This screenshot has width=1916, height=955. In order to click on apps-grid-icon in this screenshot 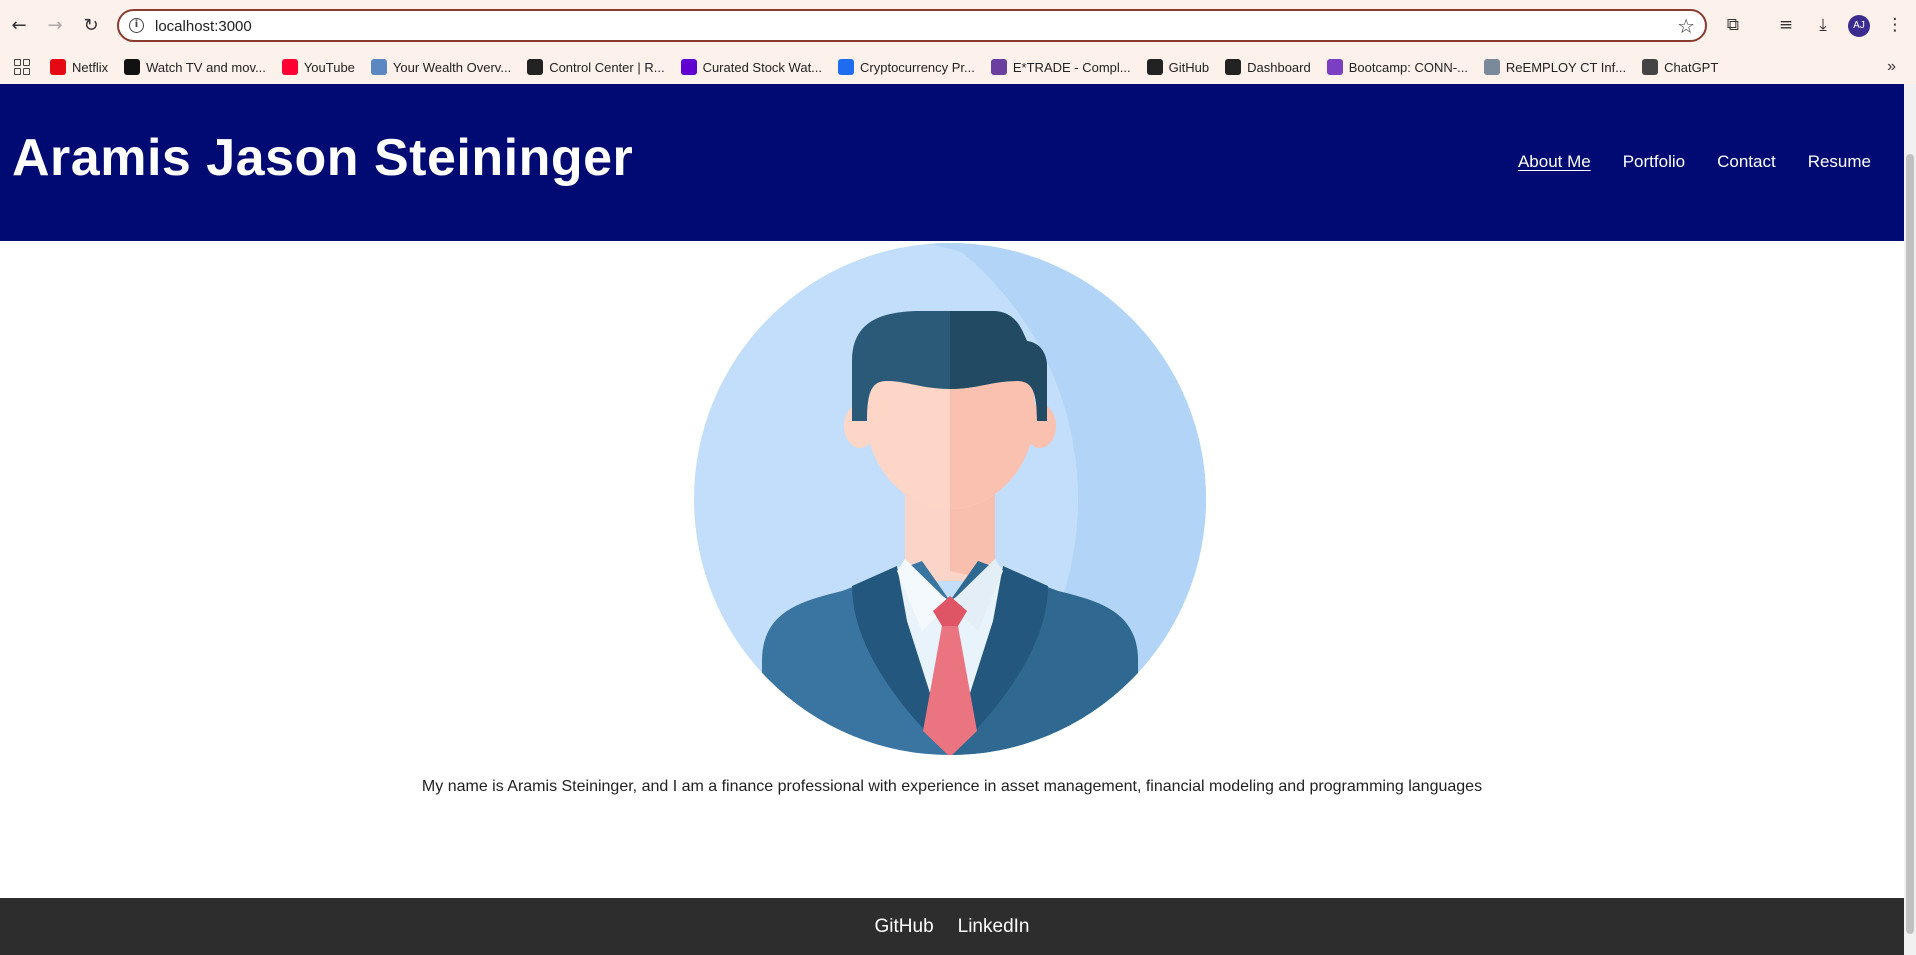, I will do `click(22, 67)`.